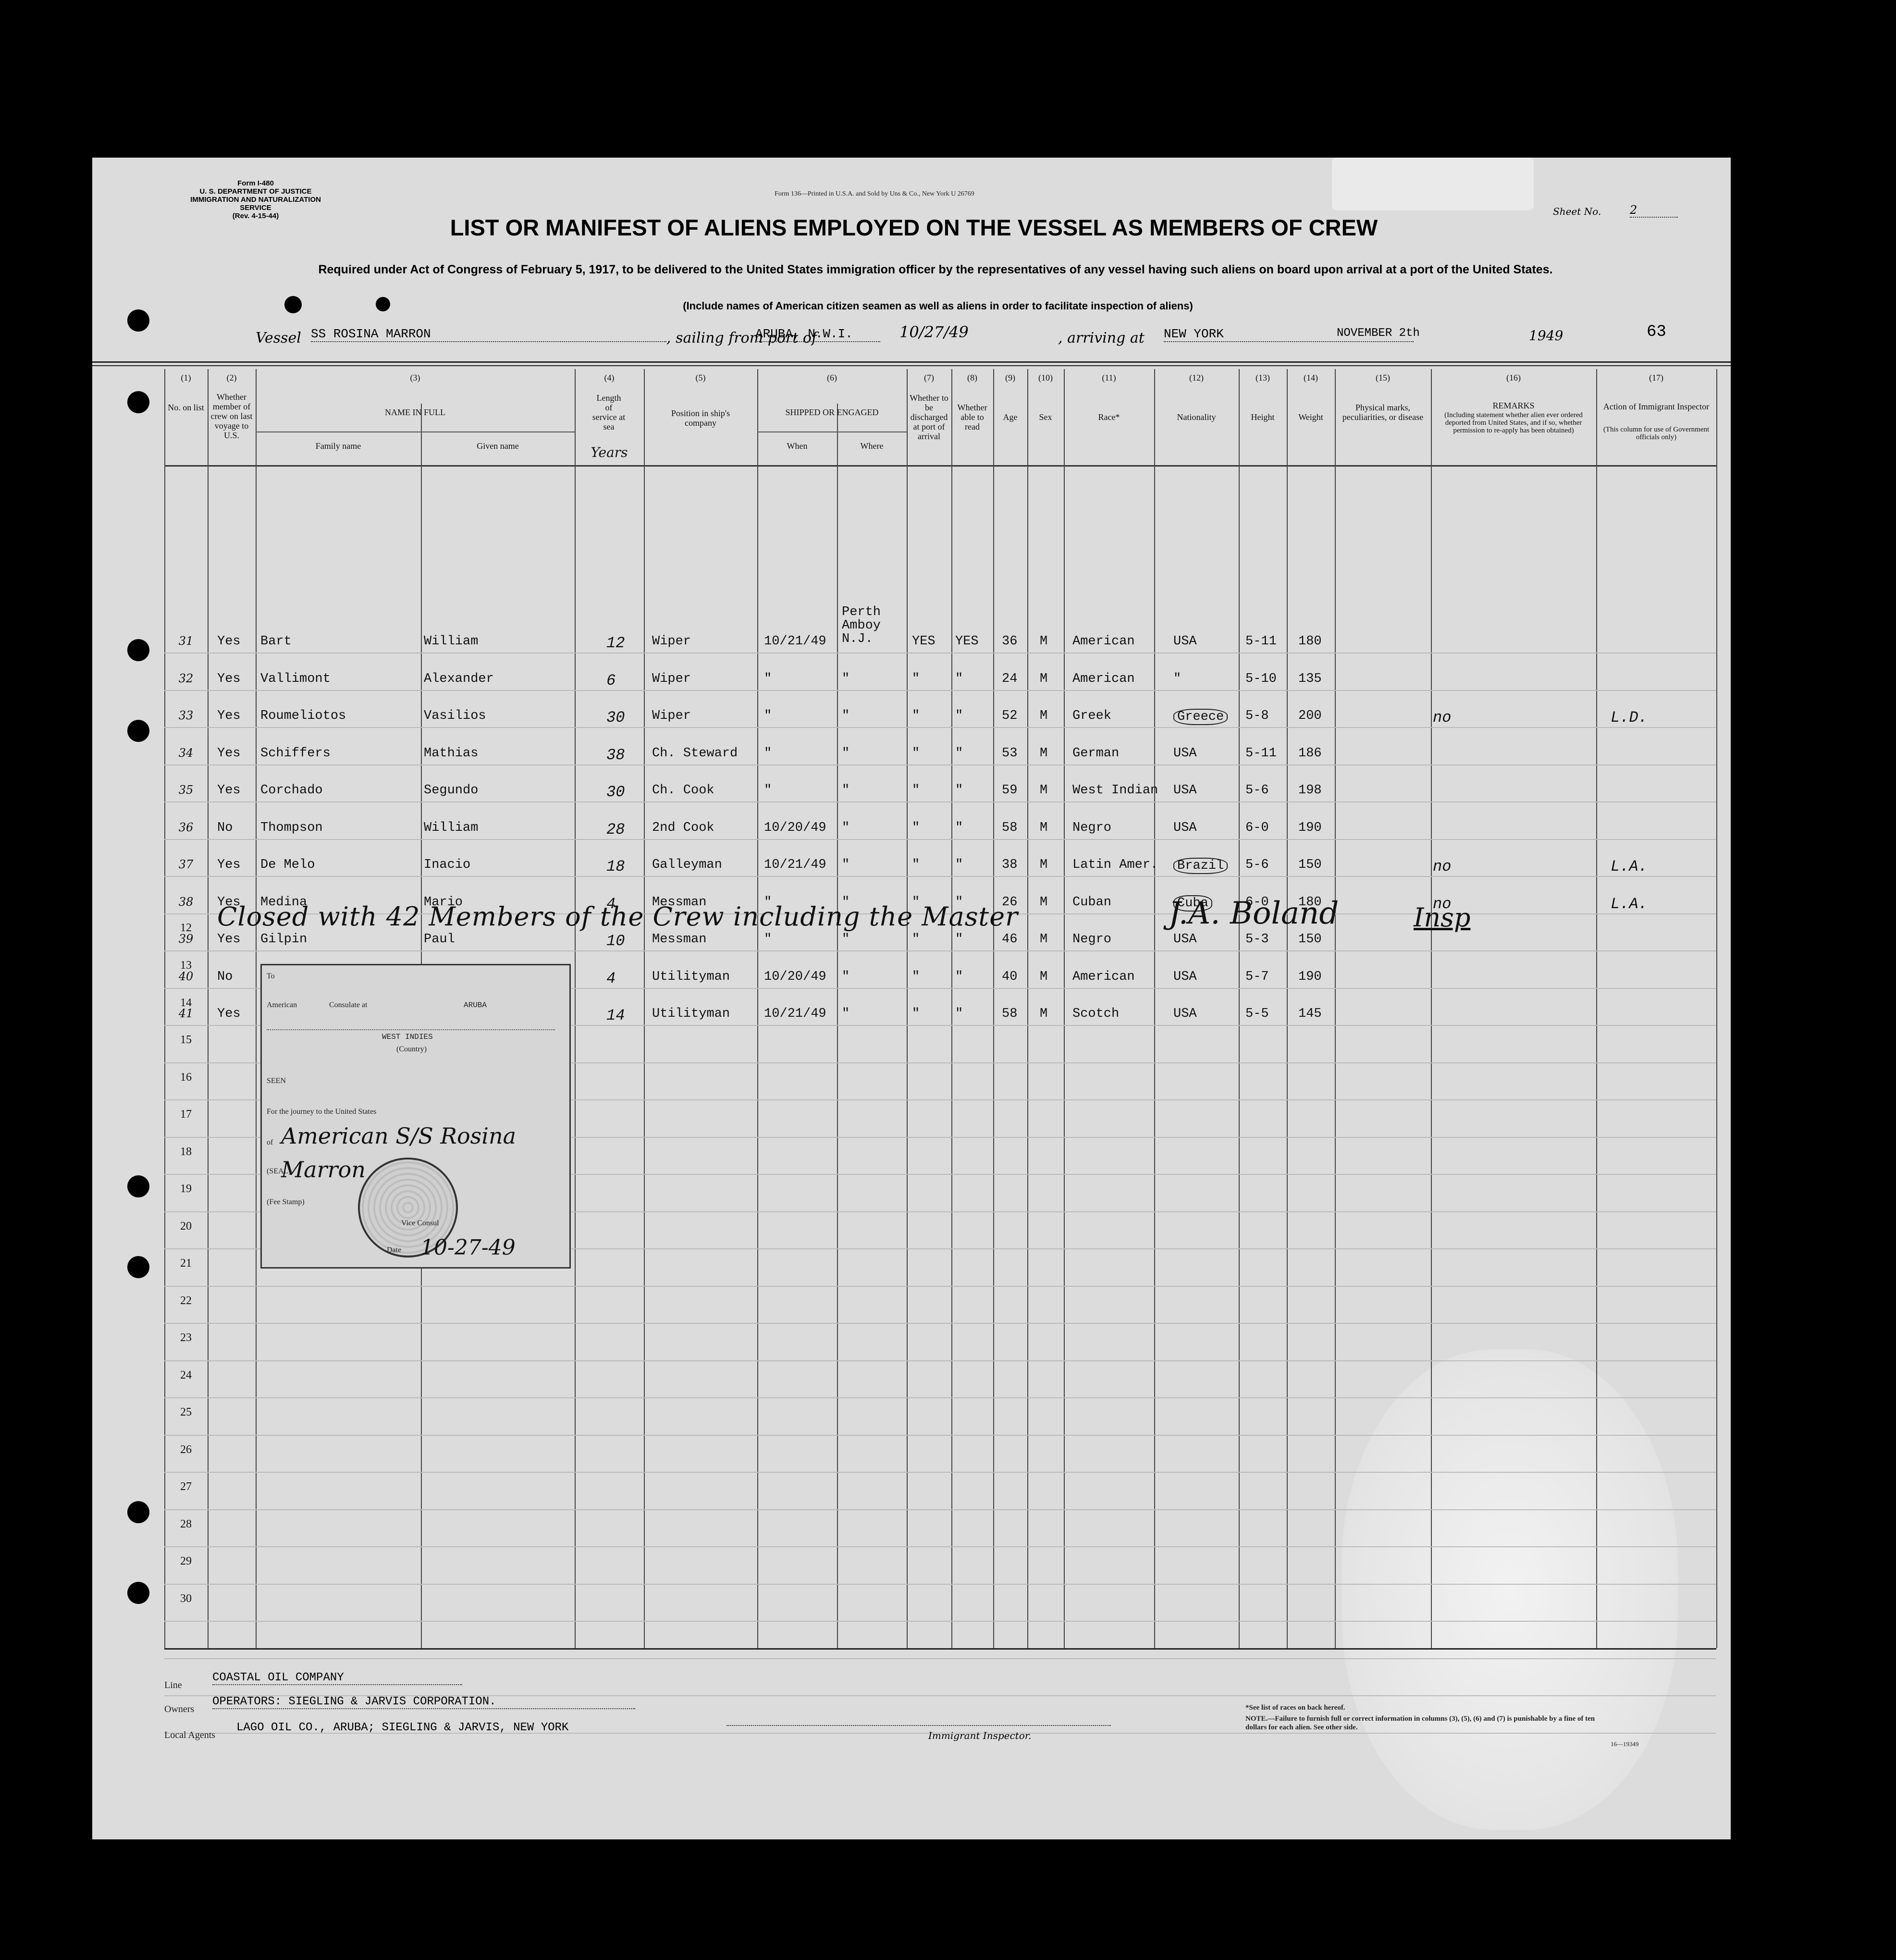 Image resolution: width=1896 pixels, height=1960 pixels. Describe the element at coordinates (1096, 753) in the screenshot. I see `cell-race: German` at that location.